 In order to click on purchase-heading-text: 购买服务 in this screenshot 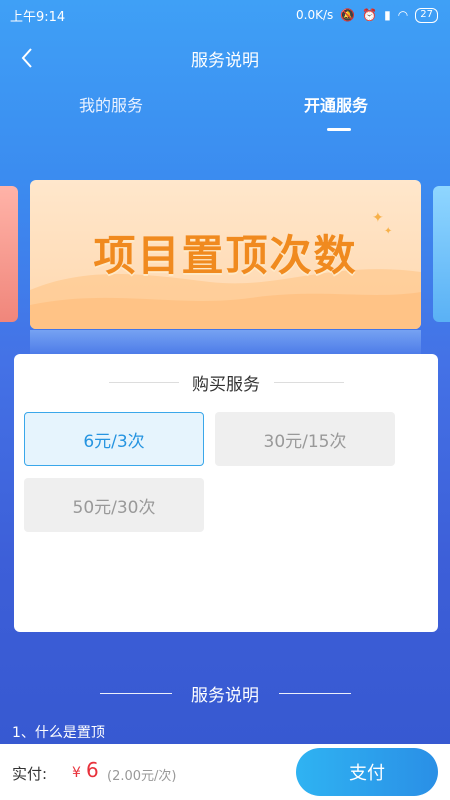, I will do `click(226, 385)`.